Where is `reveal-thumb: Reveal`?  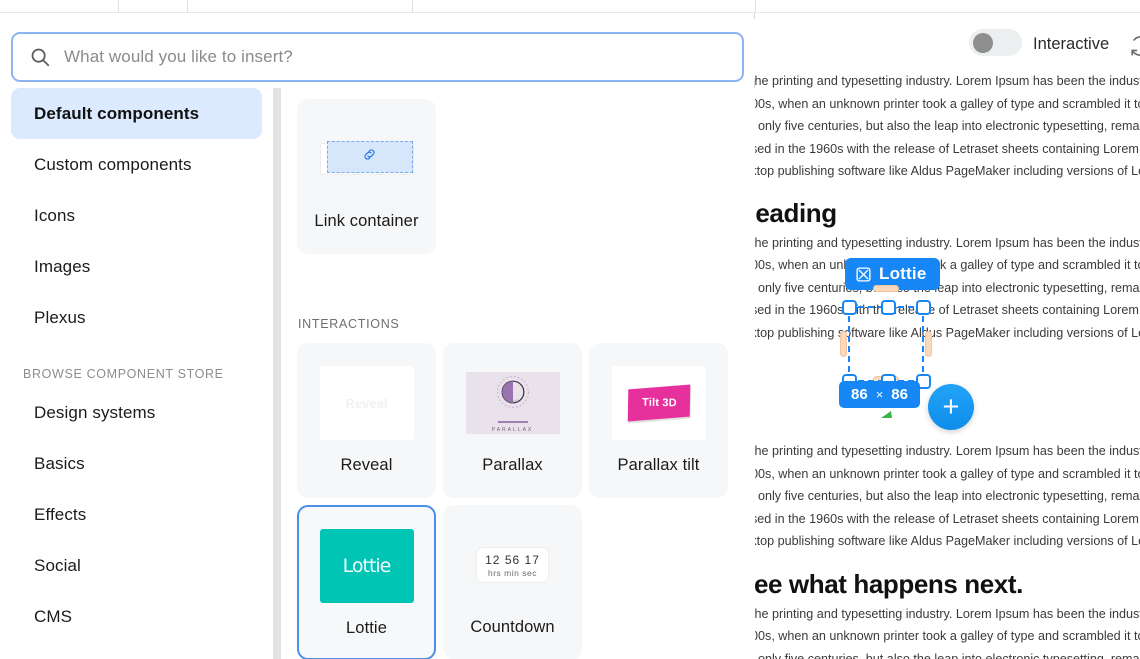
reveal-thumb: Reveal is located at coordinates (366, 403).